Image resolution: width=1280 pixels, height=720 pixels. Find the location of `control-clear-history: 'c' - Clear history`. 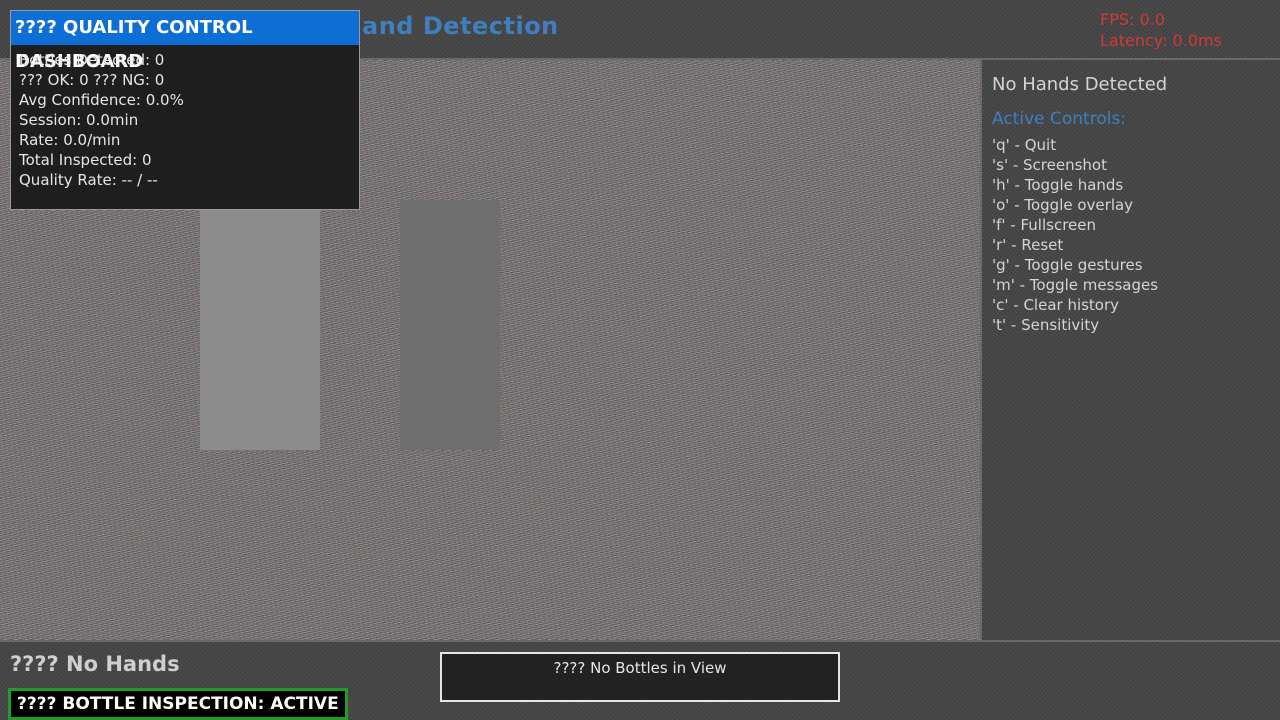

control-clear-history: 'c' - Clear history is located at coordinates (1056, 305).